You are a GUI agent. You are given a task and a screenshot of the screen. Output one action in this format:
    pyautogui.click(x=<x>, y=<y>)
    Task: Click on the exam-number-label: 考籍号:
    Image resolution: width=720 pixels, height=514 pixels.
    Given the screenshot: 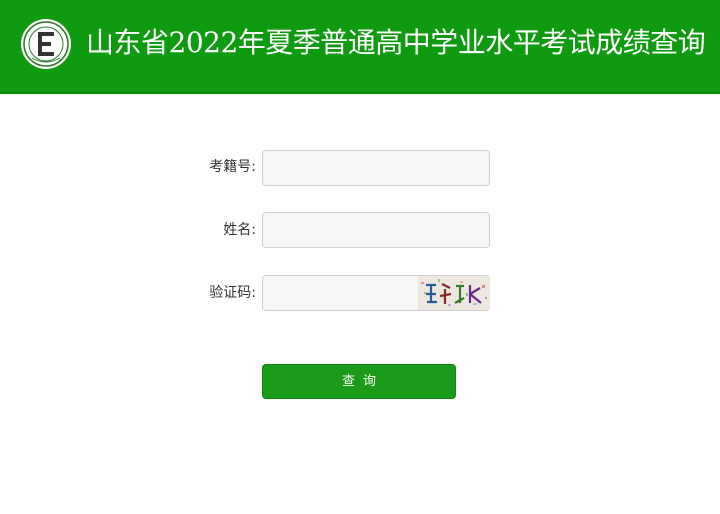 What is the action you would take?
    pyautogui.click(x=232, y=167)
    